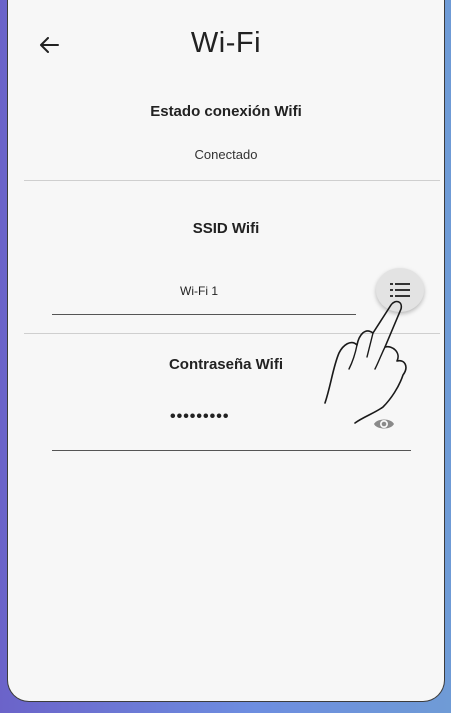 This screenshot has height=713, width=451. Describe the element at coordinates (226, 111) in the screenshot. I see `connection-status-label: Estado conexión Wifi` at that location.